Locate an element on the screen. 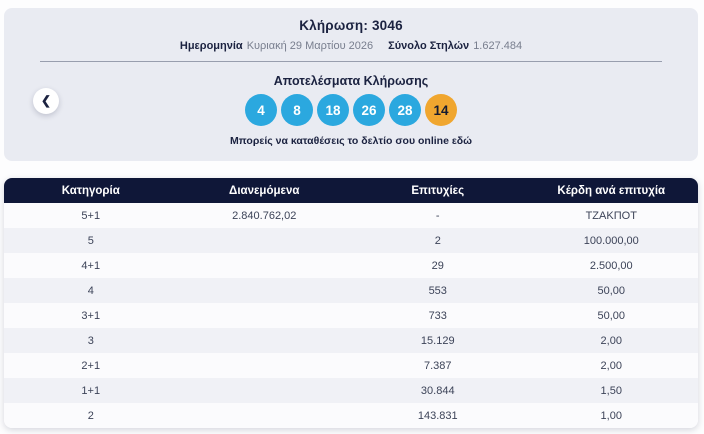 This screenshot has width=704, height=434. total-columns-label: Σύνολο Στηλών is located at coordinates (429, 46).